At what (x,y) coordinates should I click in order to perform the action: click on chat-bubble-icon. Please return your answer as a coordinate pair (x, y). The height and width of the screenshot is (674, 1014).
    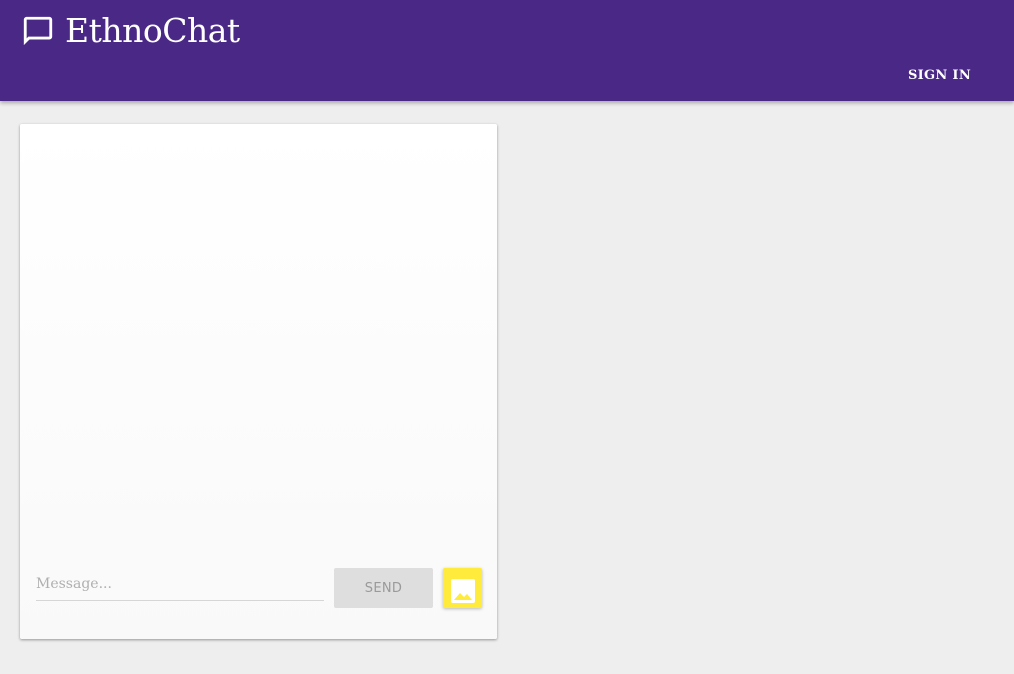
    Looking at the image, I should click on (38, 31).